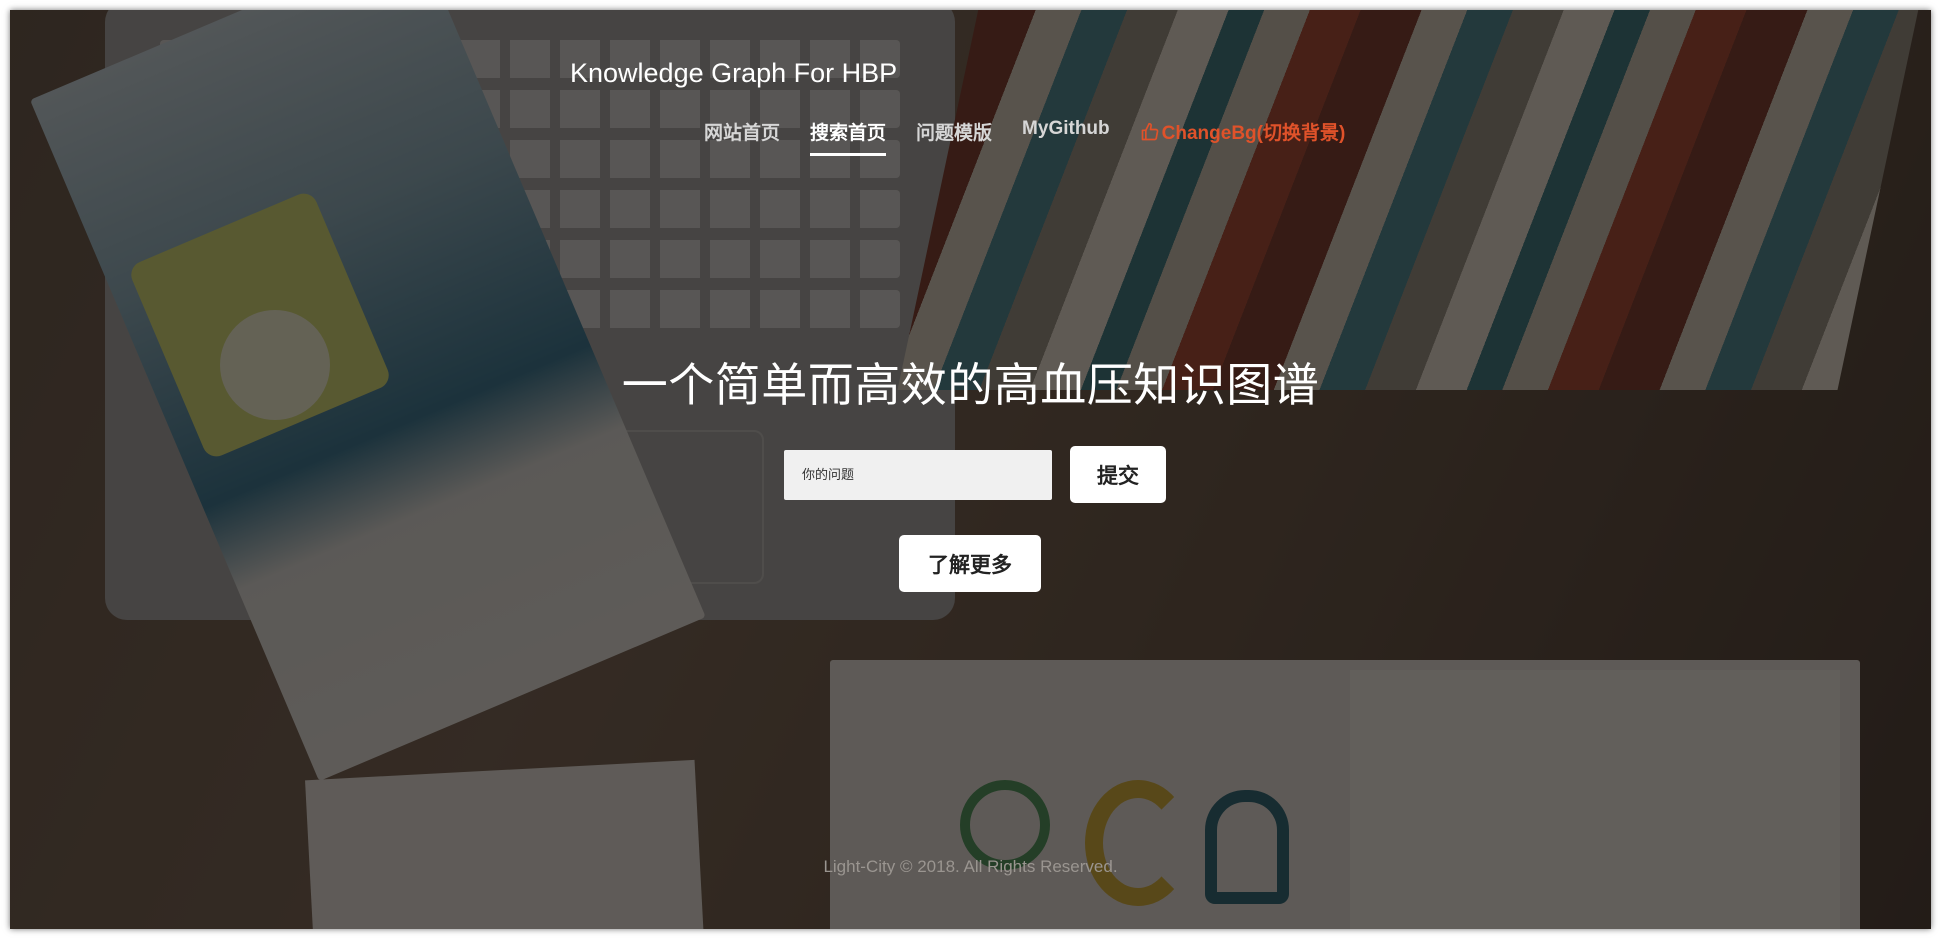  What do you see at coordinates (1149, 131) in the screenshot?
I see `thumbs-up-icon` at bounding box center [1149, 131].